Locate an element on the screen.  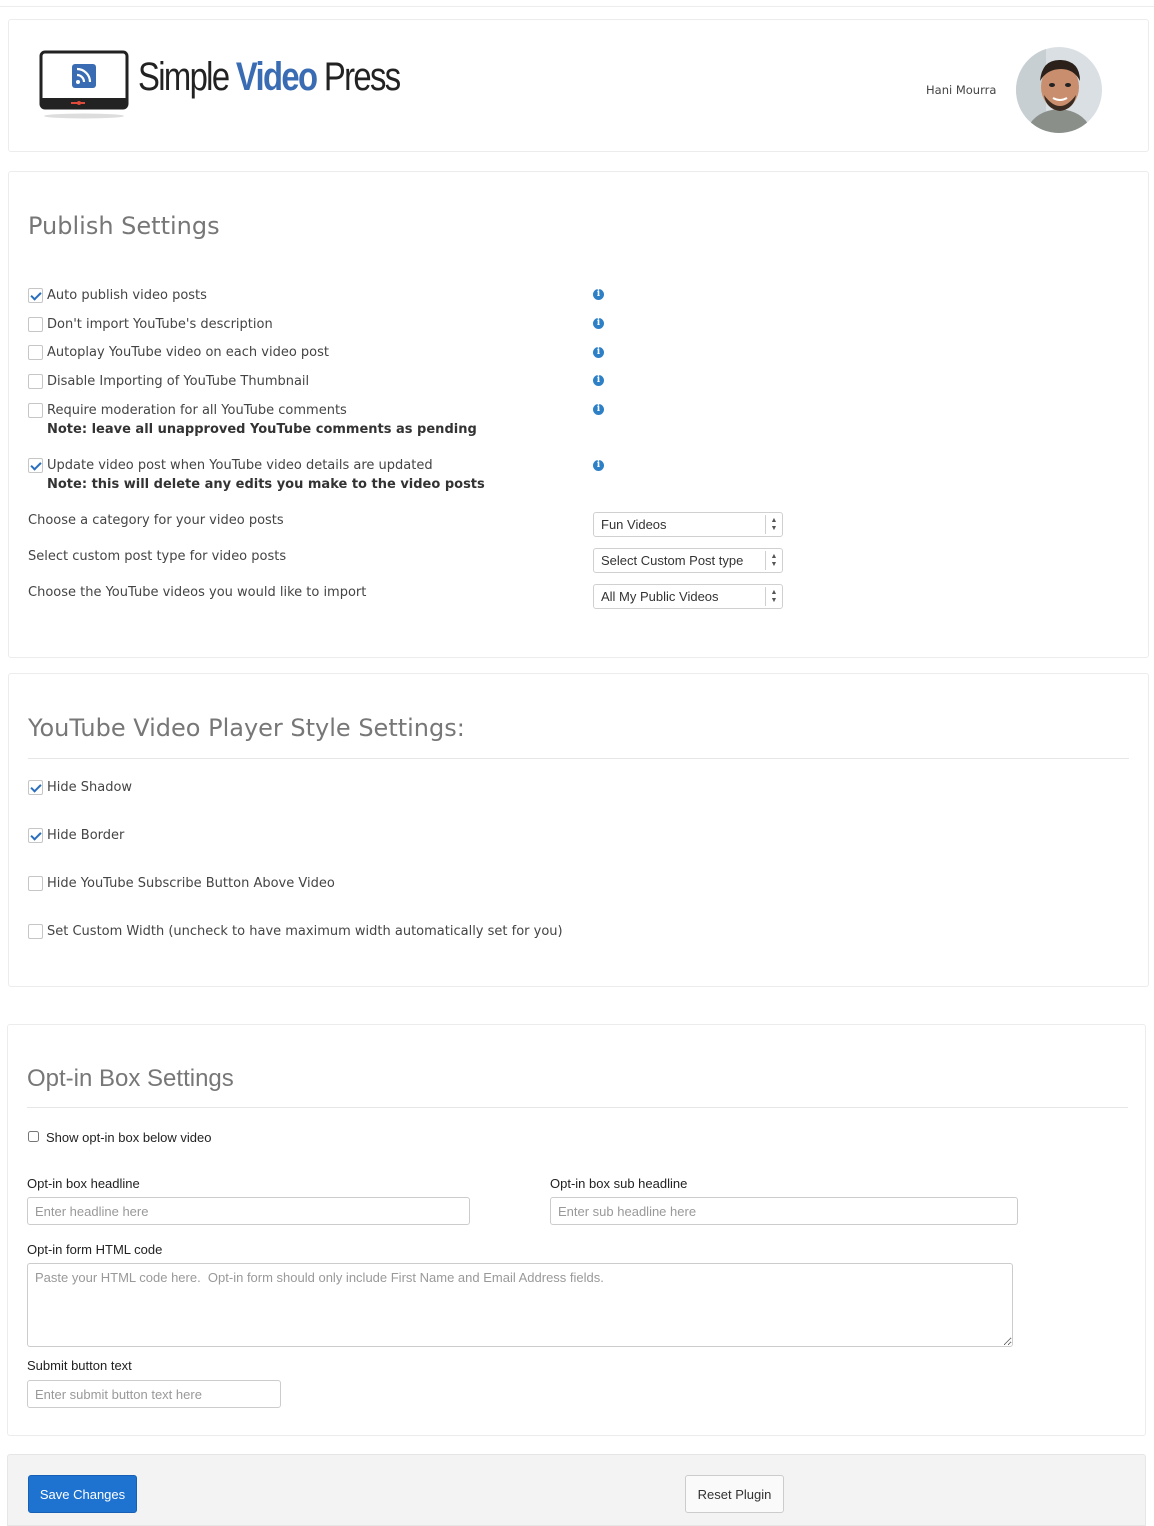
section-title: YouTube Video Player Style Settings: is located at coordinates (246, 728).